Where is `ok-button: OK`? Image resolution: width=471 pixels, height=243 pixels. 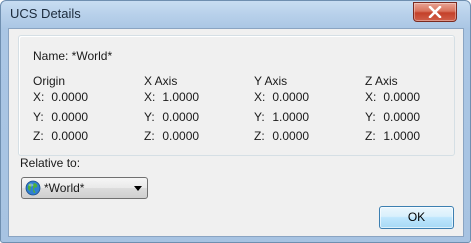
ok-button: OK is located at coordinates (416, 217).